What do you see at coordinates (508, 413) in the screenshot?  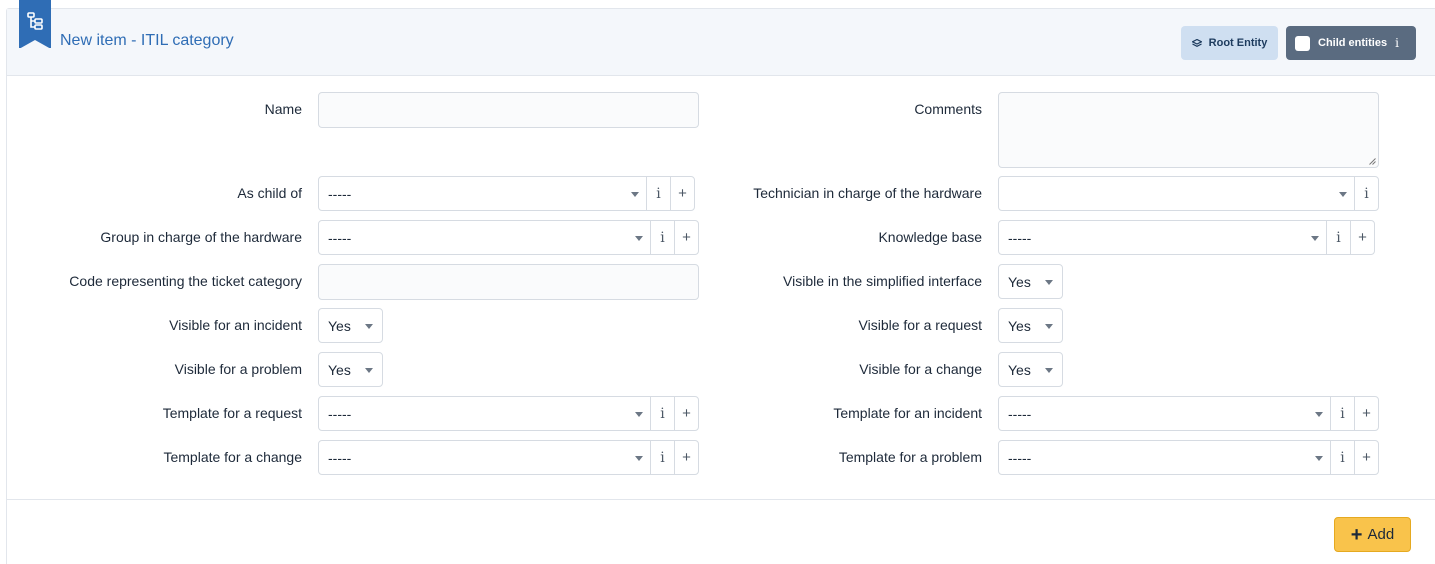 I see `template-request-select: ----- i +` at bounding box center [508, 413].